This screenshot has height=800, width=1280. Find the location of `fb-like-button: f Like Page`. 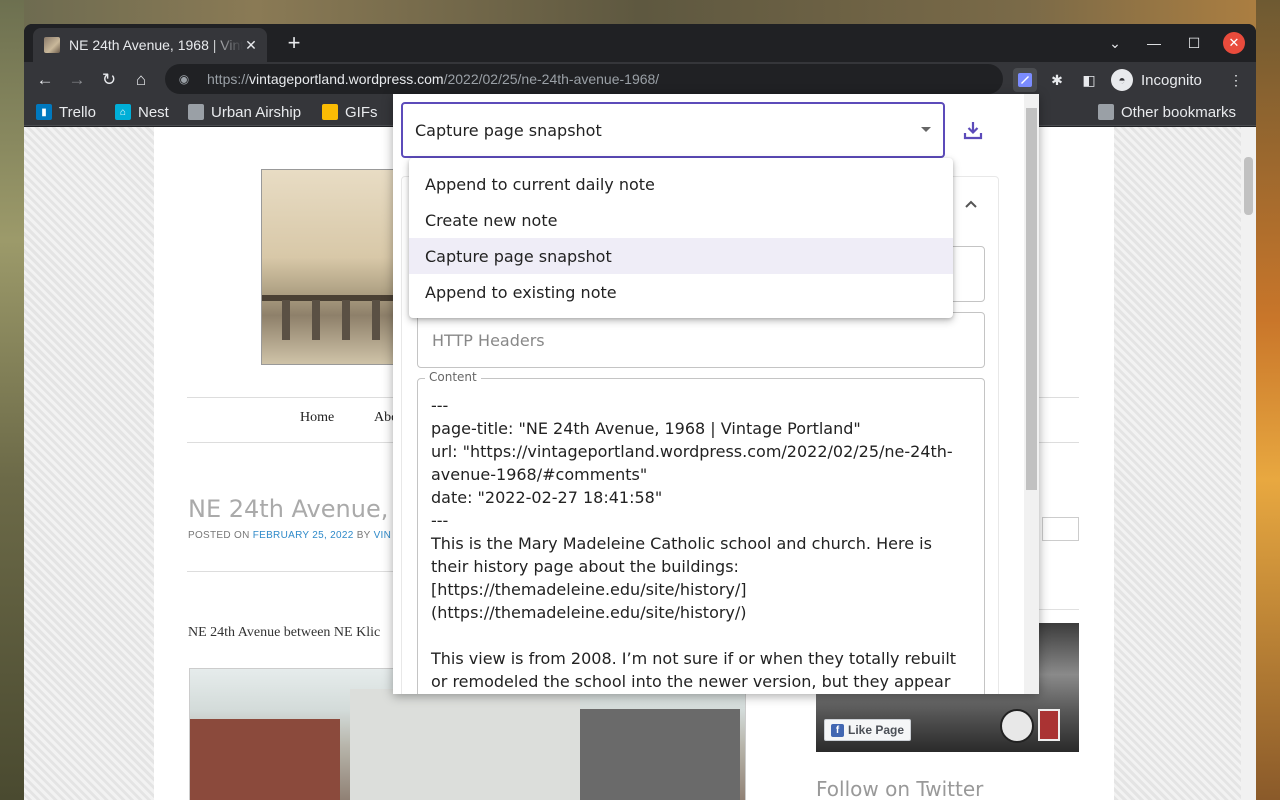

fb-like-button: f Like Page is located at coordinates (868, 730).